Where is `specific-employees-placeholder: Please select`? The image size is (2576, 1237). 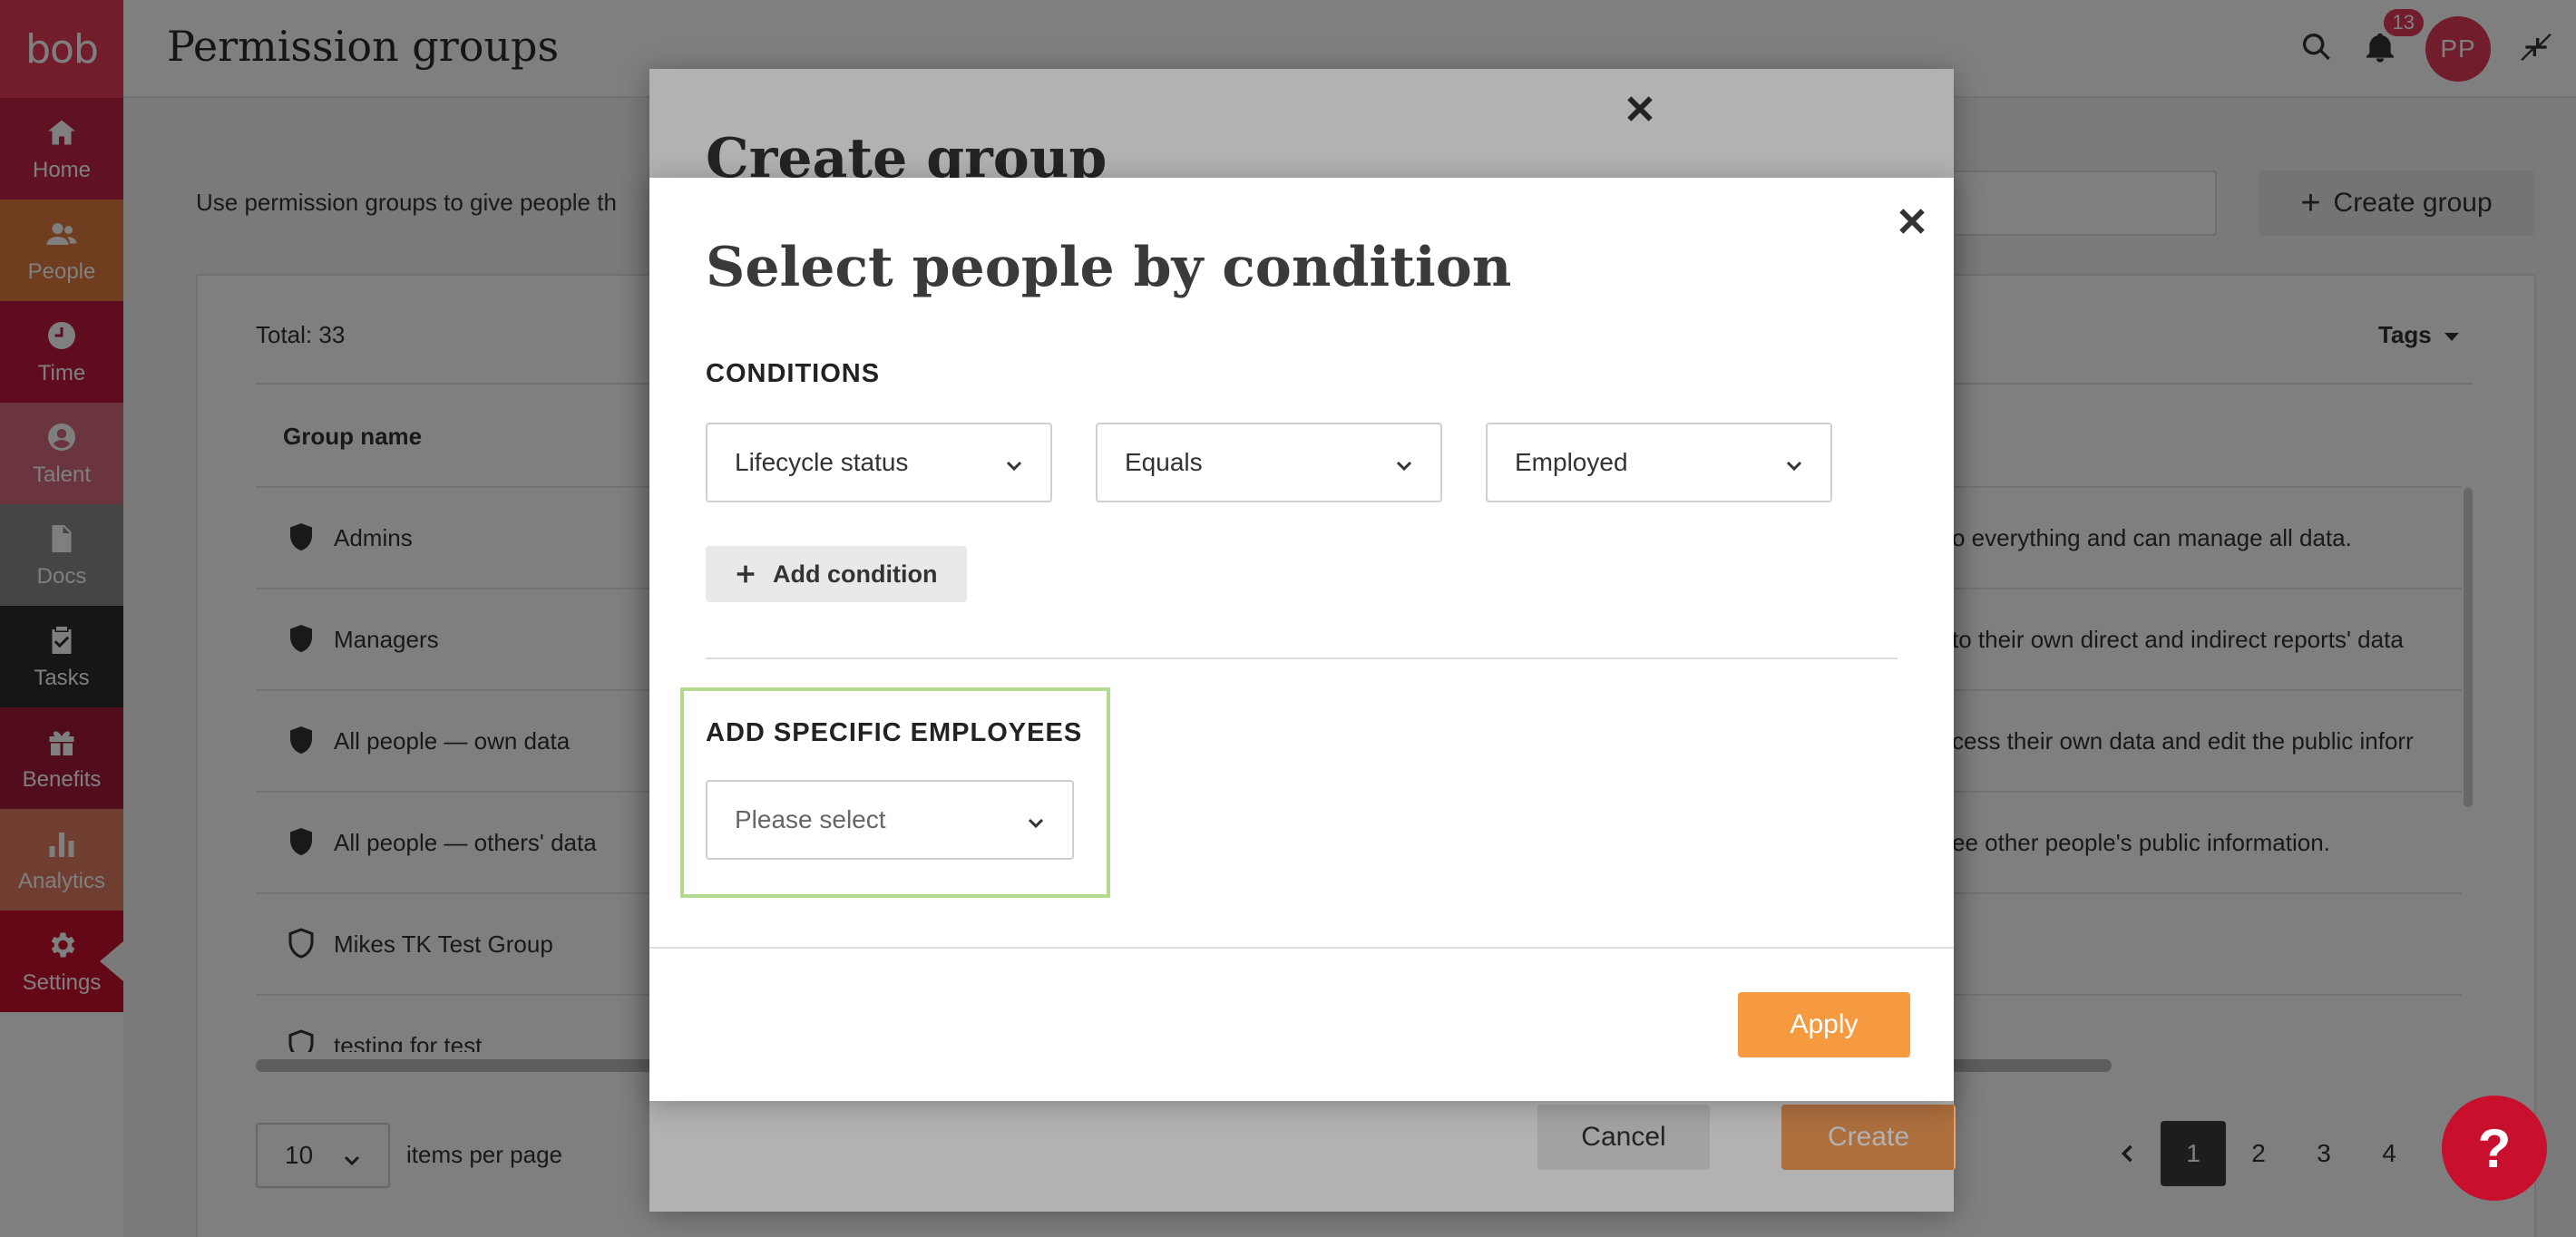 specific-employees-placeholder: Please select is located at coordinates (810, 819).